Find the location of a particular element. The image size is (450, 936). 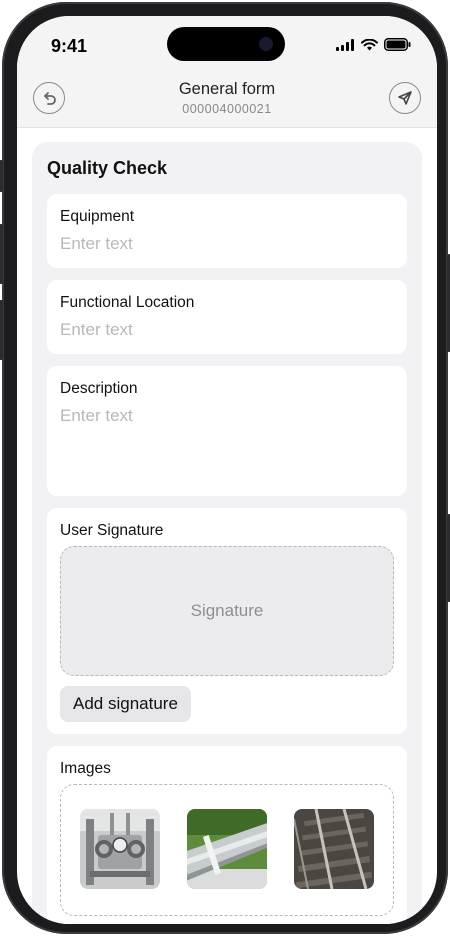

cellular-signal-icon is located at coordinates (345, 44).